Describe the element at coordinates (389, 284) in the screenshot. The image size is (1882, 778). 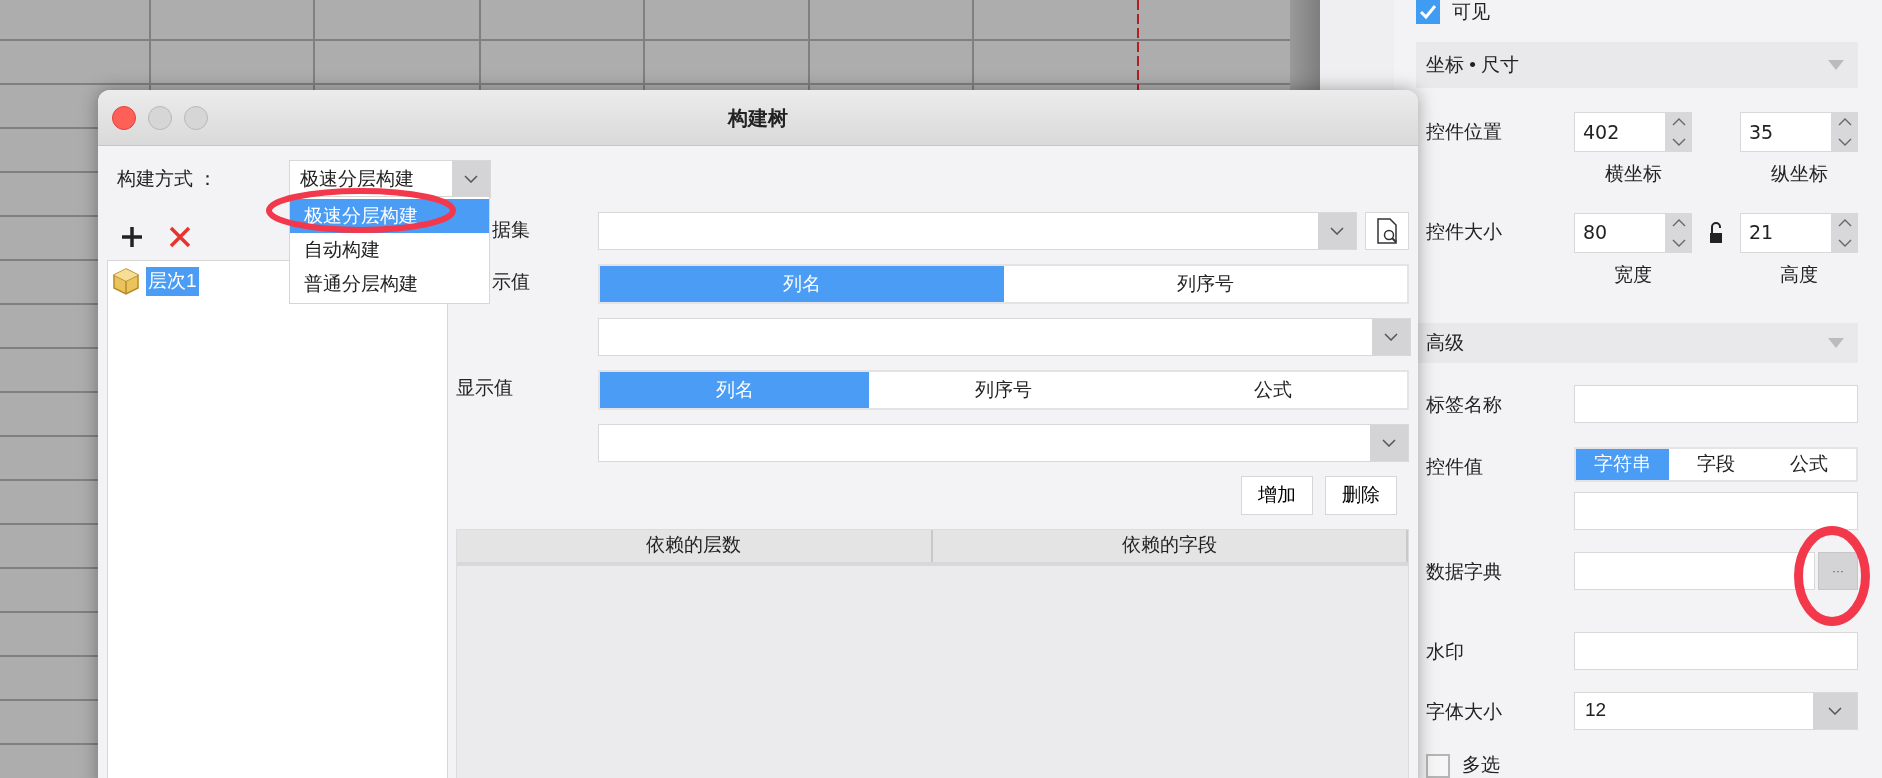
I see `menu-item: 普通分层构建` at that location.